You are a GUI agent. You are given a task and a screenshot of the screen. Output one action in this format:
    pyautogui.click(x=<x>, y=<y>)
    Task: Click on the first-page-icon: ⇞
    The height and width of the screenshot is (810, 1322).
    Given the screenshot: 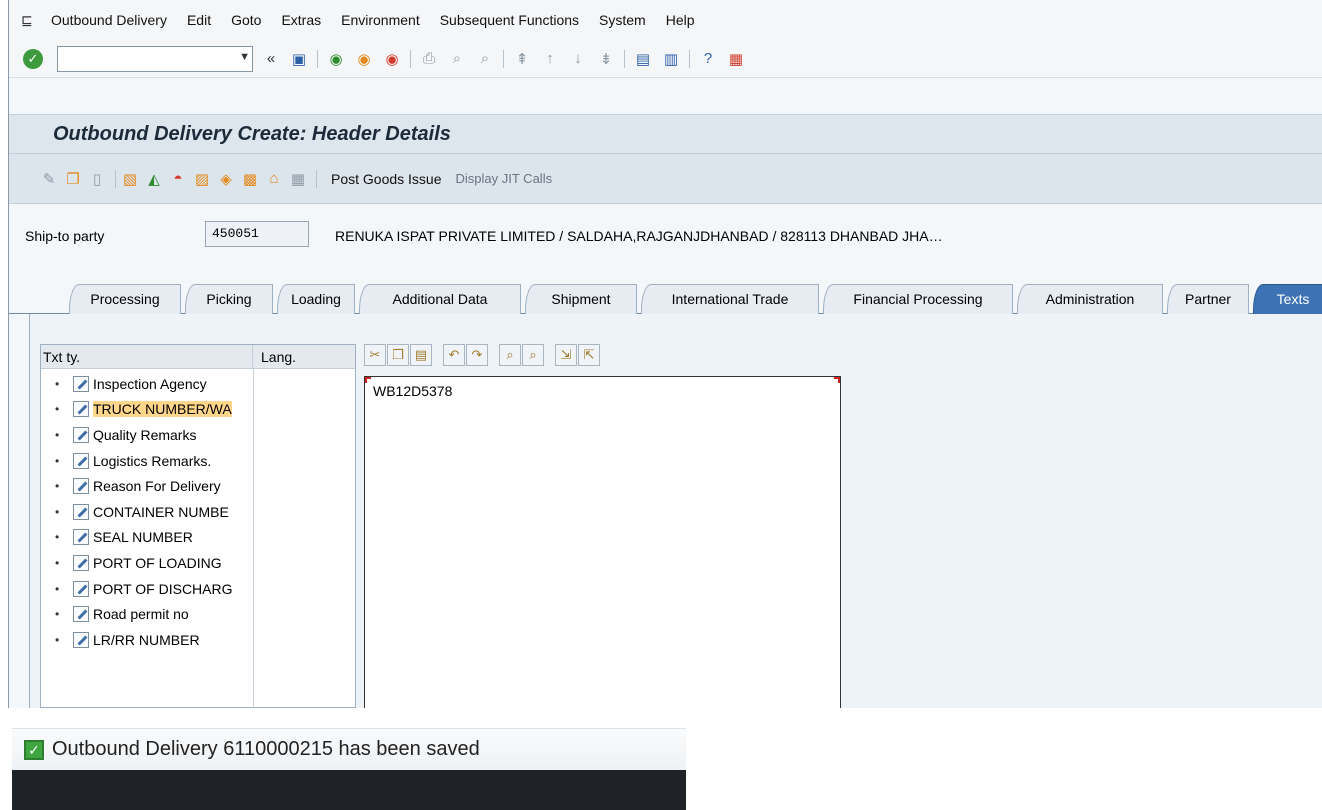 What is the action you would take?
    pyautogui.click(x=522, y=59)
    